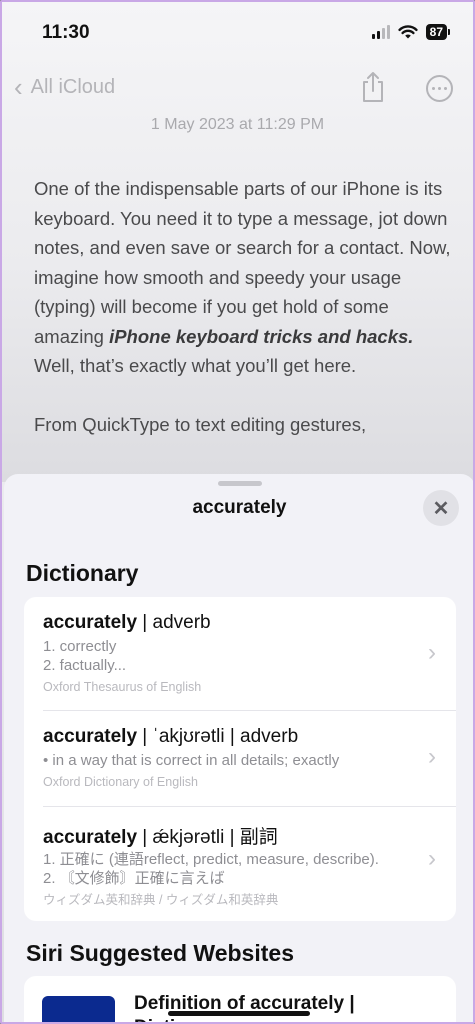  I want to click on wifi-icon, so click(408, 31).